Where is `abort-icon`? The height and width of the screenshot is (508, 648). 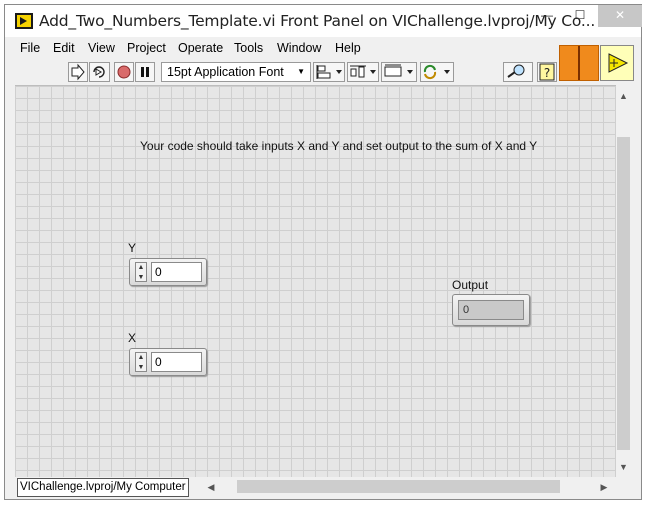 abort-icon is located at coordinates (124, 72).